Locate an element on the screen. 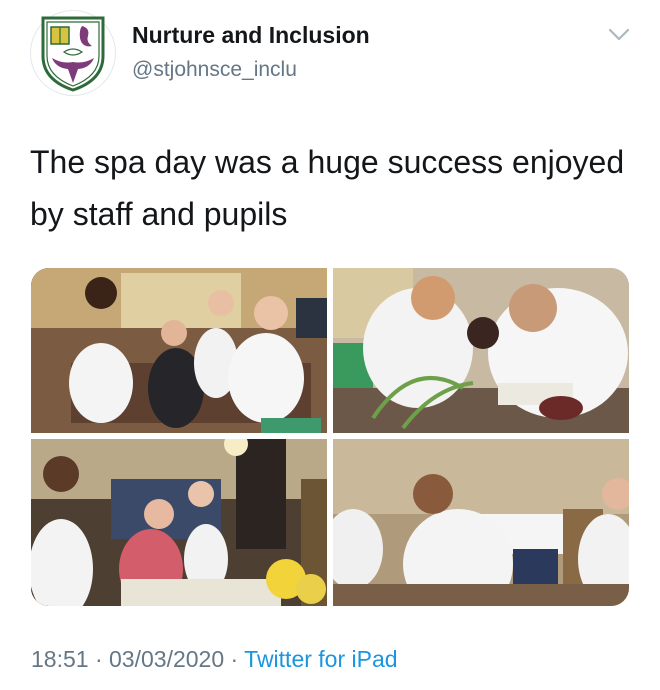  school-crest-icon is located at coordinates (73, 54).